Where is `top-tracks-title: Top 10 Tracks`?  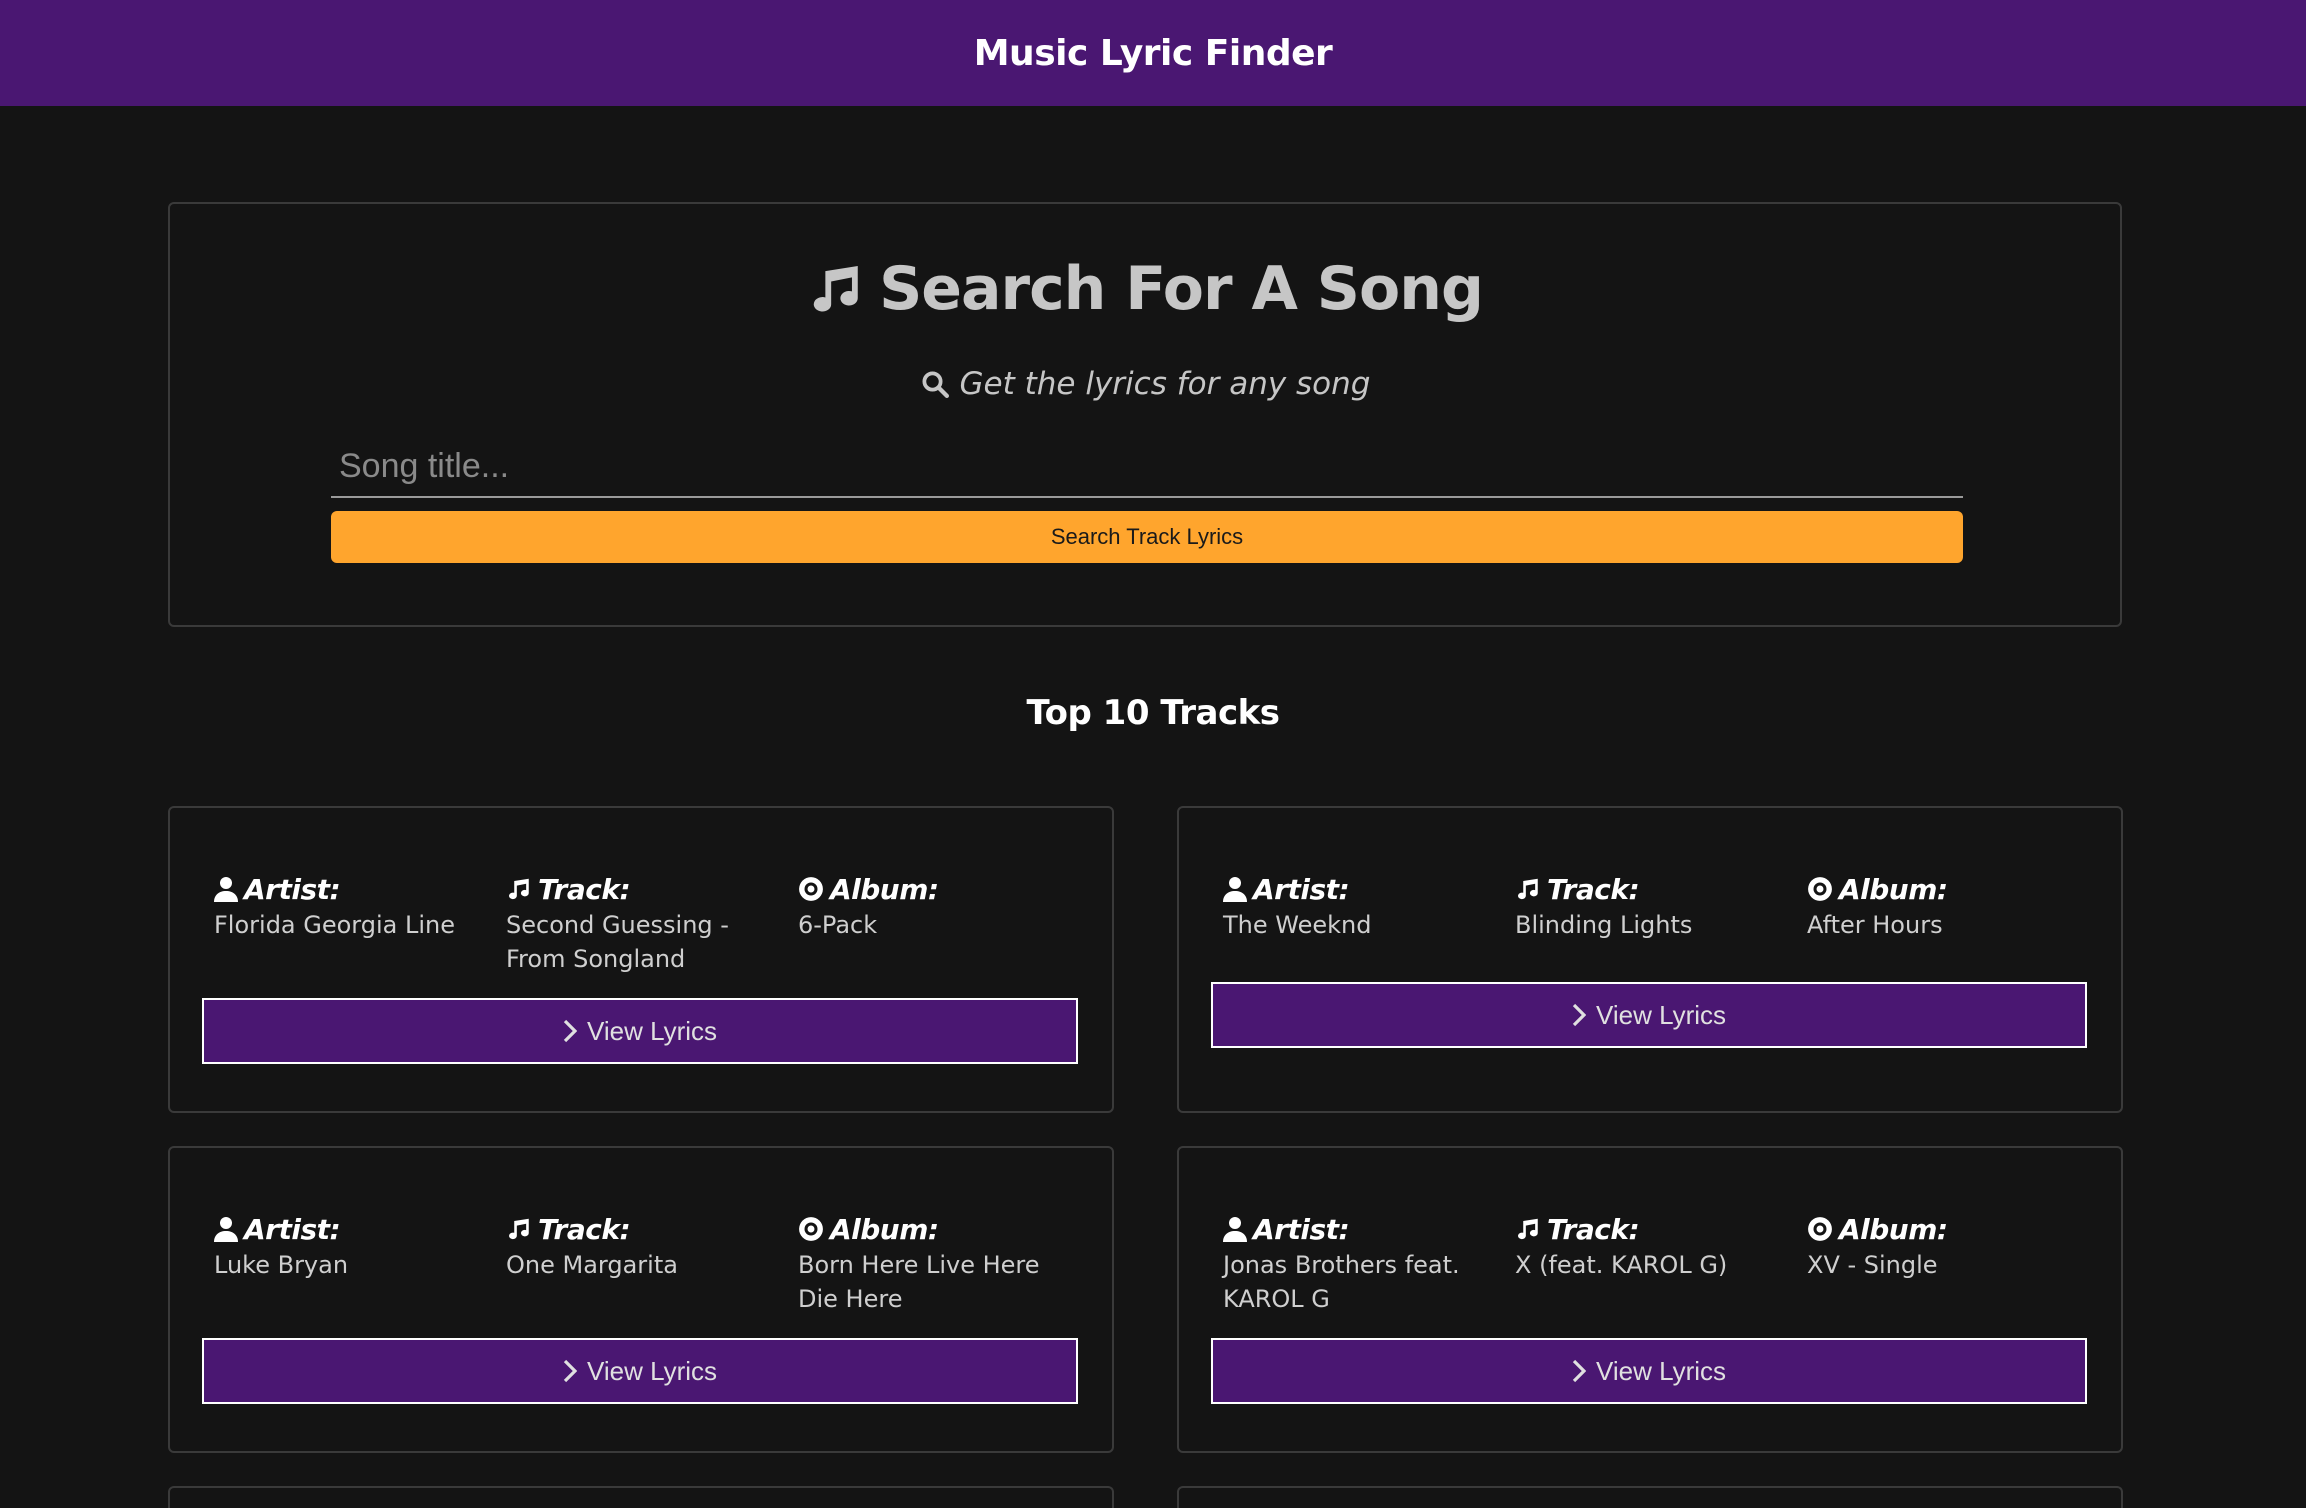 top-tracks-title: Top 10 Tracks is located at coordinates (1153, 713).